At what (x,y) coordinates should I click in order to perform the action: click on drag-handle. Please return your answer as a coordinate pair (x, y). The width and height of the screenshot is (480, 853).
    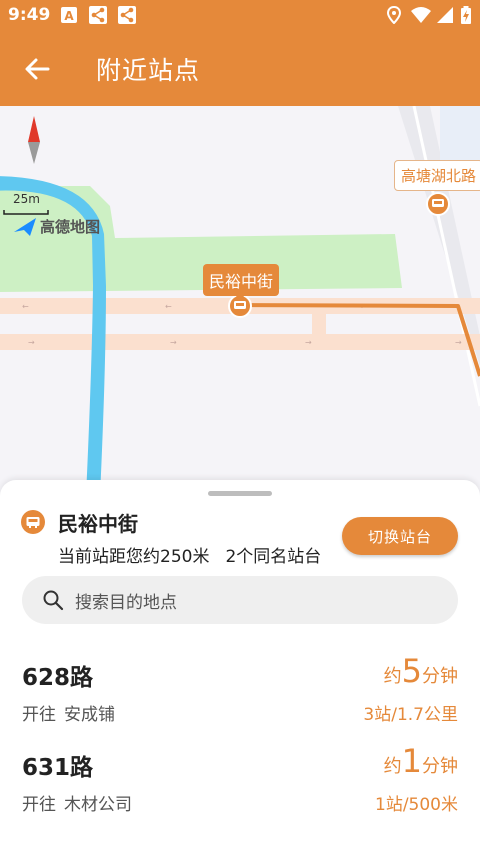
    Looking at the image, I should click on (240, 493).